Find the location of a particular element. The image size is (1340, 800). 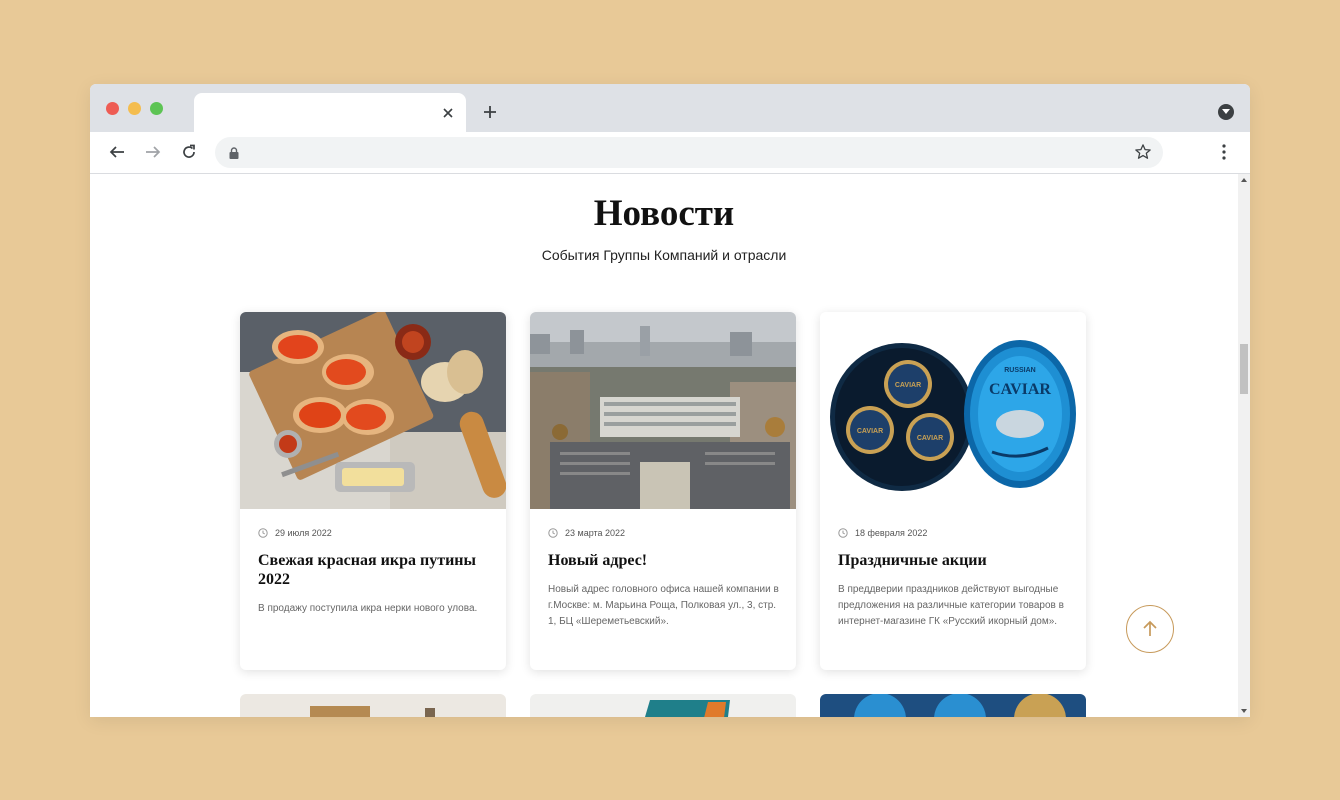

back-arrow-icon is located at coordinates (117, 152).